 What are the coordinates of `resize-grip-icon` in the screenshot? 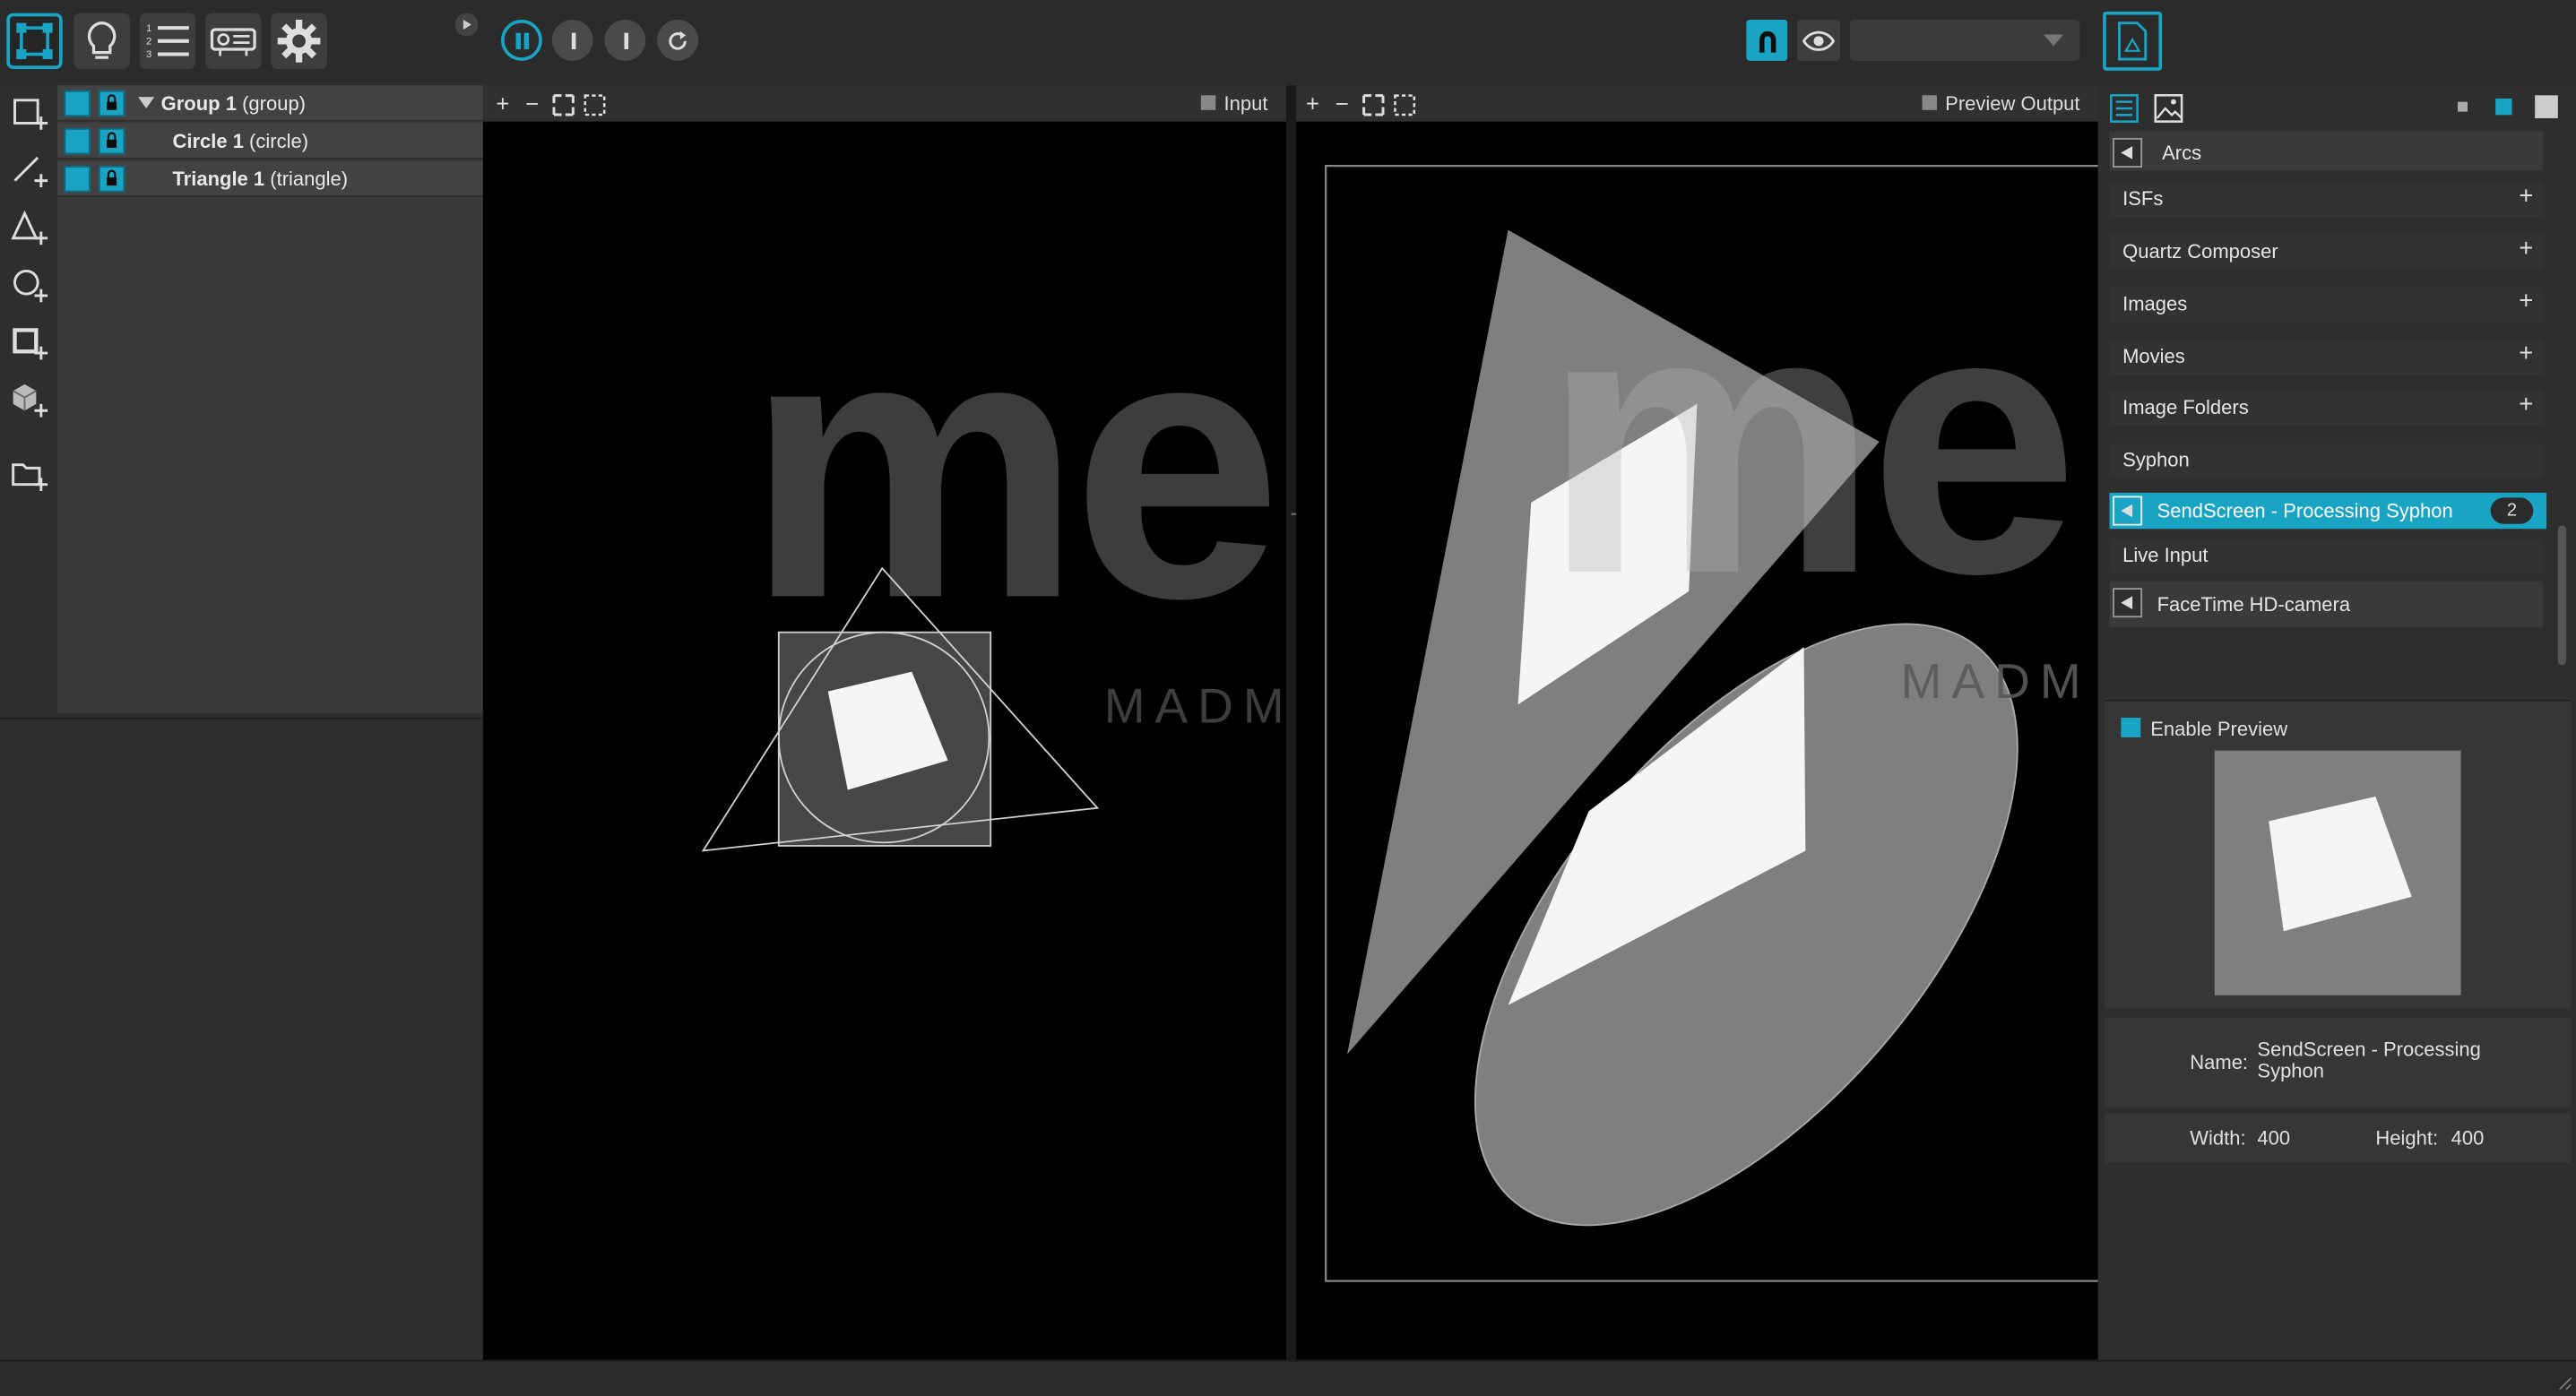 It's located at (2562, 1381).